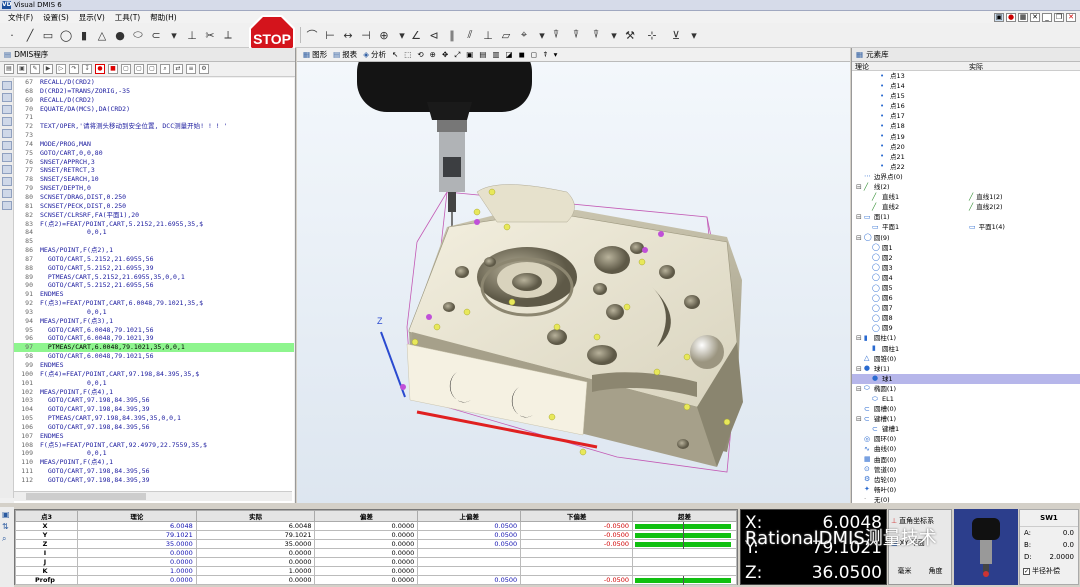 This screenshot has width=1080, height=587. What do you see at coordinates (445, 54) in the screenshot?
I see `pan-icon: ✥` at bounding box center [445, 54].